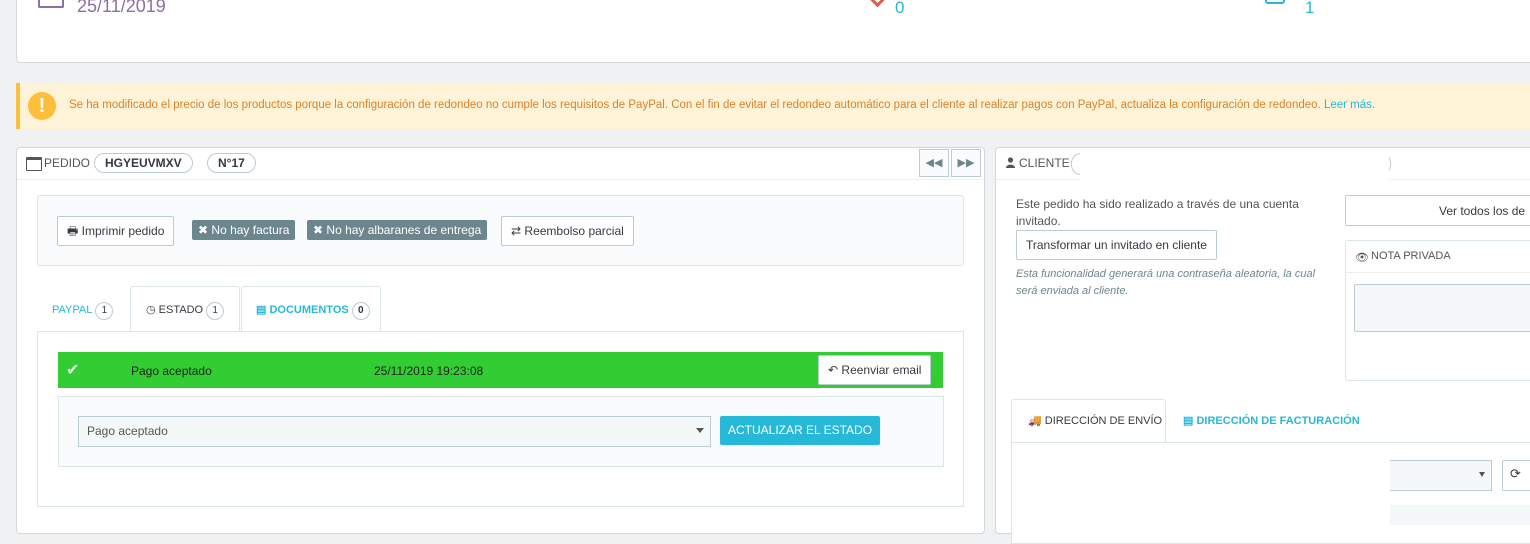  Describe the element at coordinates (516, 231) in the screenshot. I see `exchange-icon: ⇄` at that location.